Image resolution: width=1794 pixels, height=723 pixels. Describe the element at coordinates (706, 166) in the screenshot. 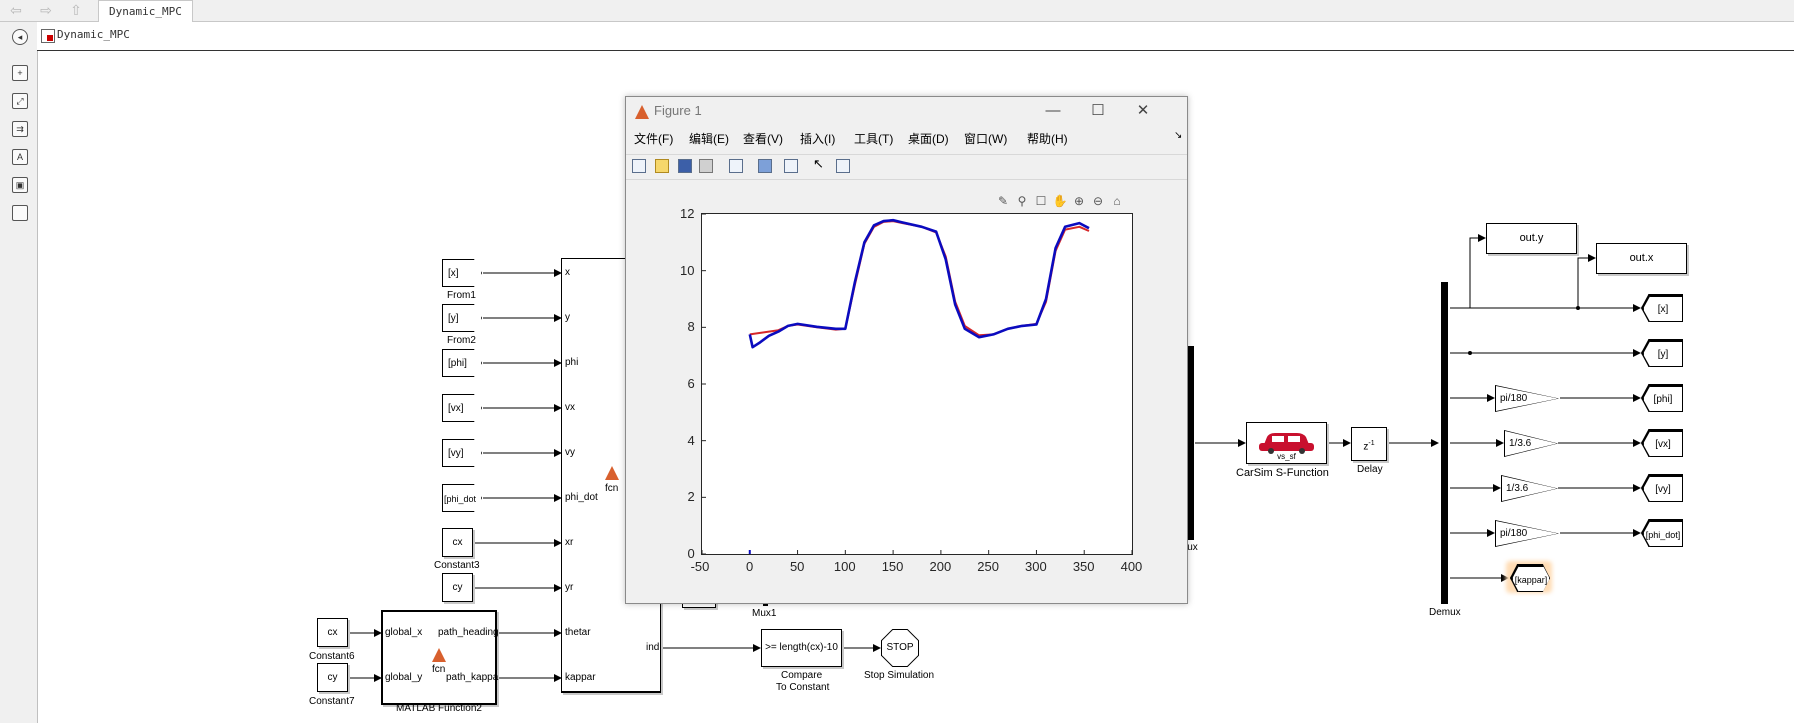

I see `print-icon` at that location.